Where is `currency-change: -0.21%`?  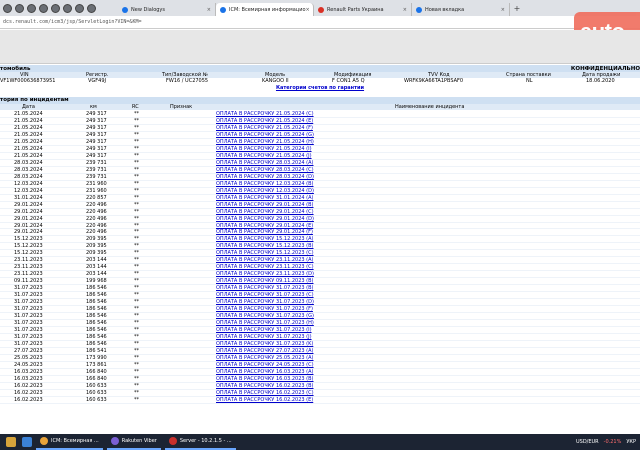
currency-change: -0.21% is located at coordinates (612, 442).